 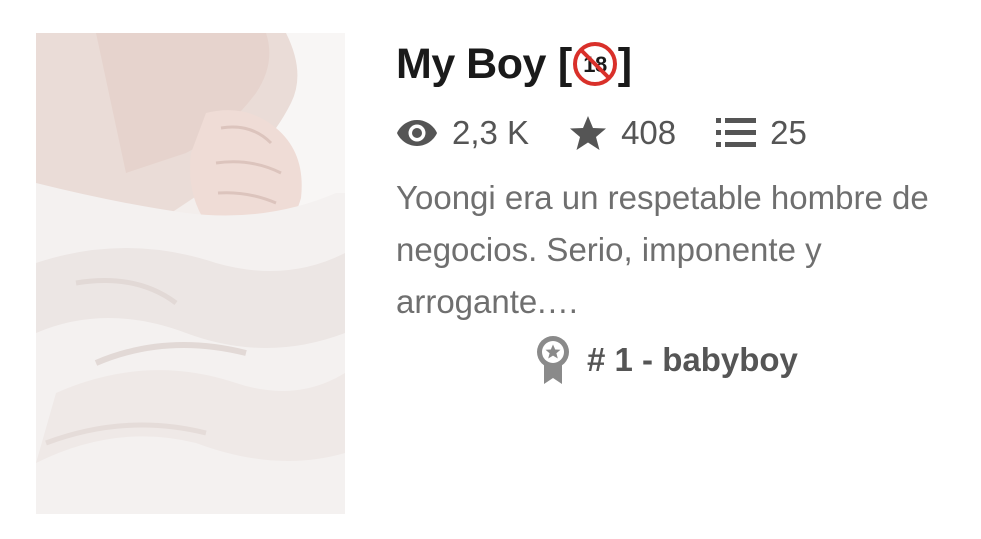 I want to click on ranking-badge: # 1 - babyboy, so click(x=666, y=360).